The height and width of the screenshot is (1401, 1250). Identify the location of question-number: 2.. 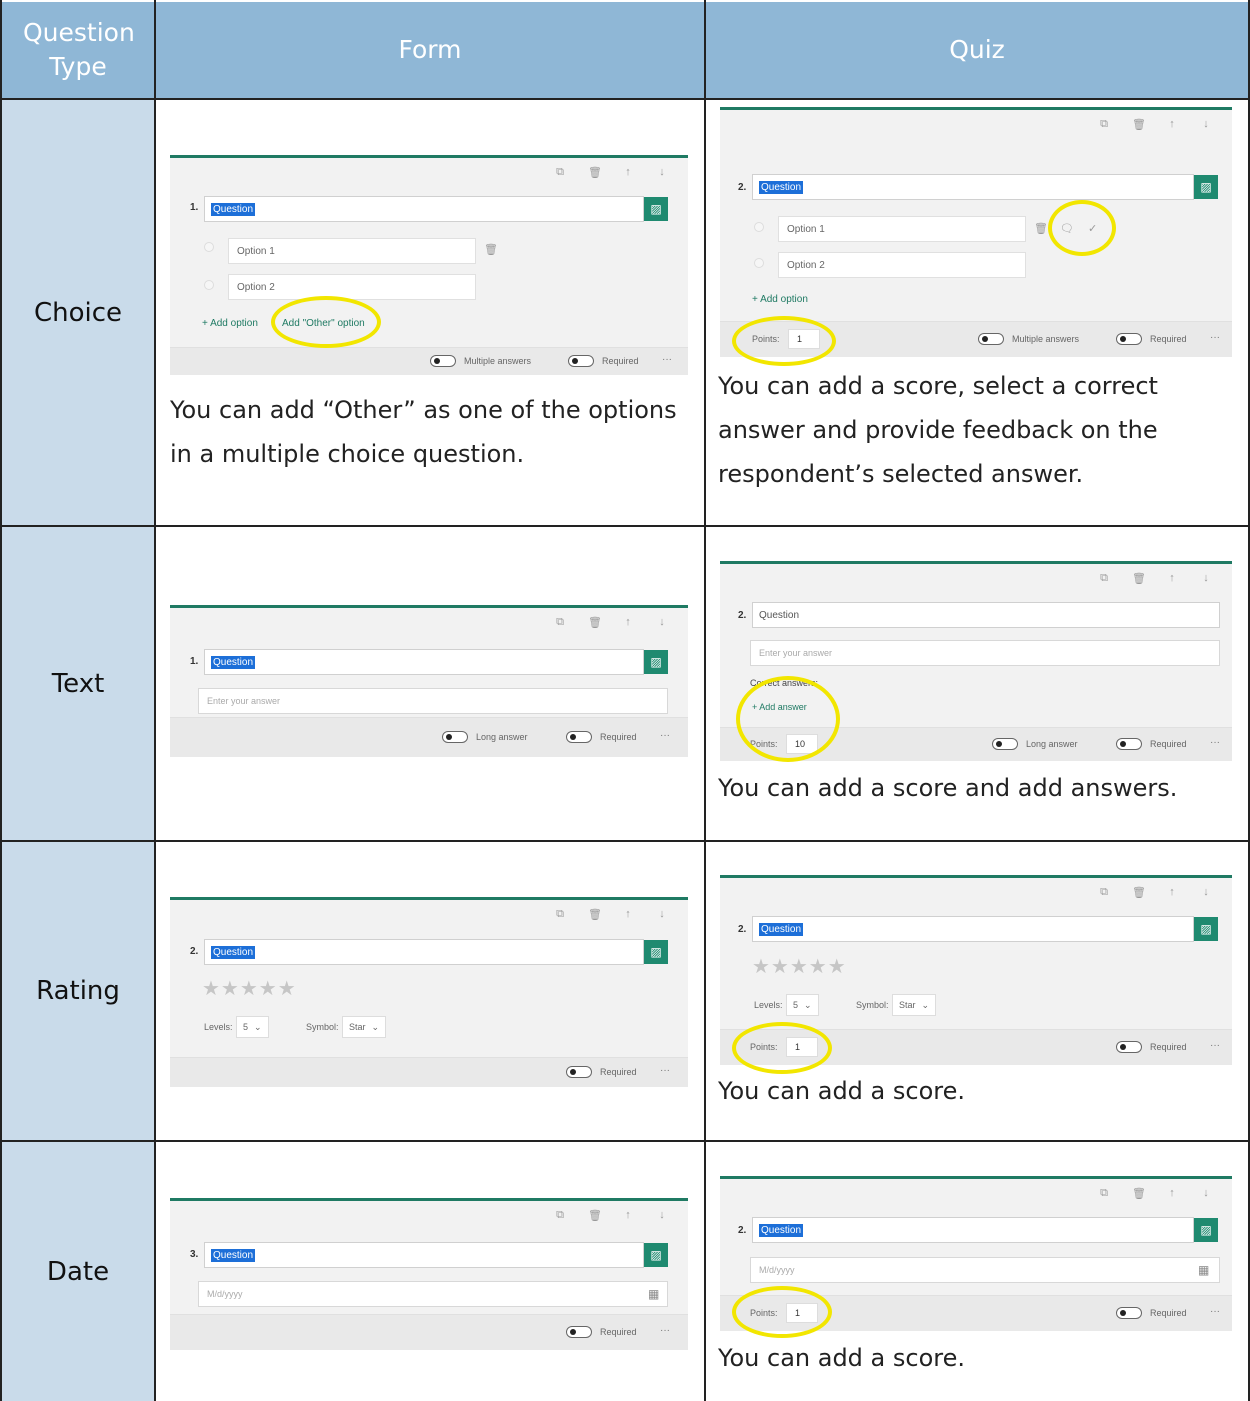
(742, 1230).